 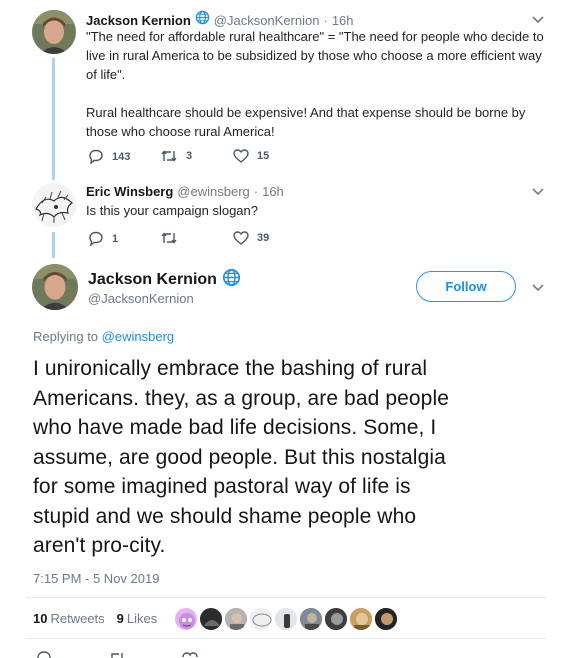 What do you see at coordinates (129, 191) in the screenshot?
I see `author-name: Eric Winsberg` at bounding box center [129, 191].